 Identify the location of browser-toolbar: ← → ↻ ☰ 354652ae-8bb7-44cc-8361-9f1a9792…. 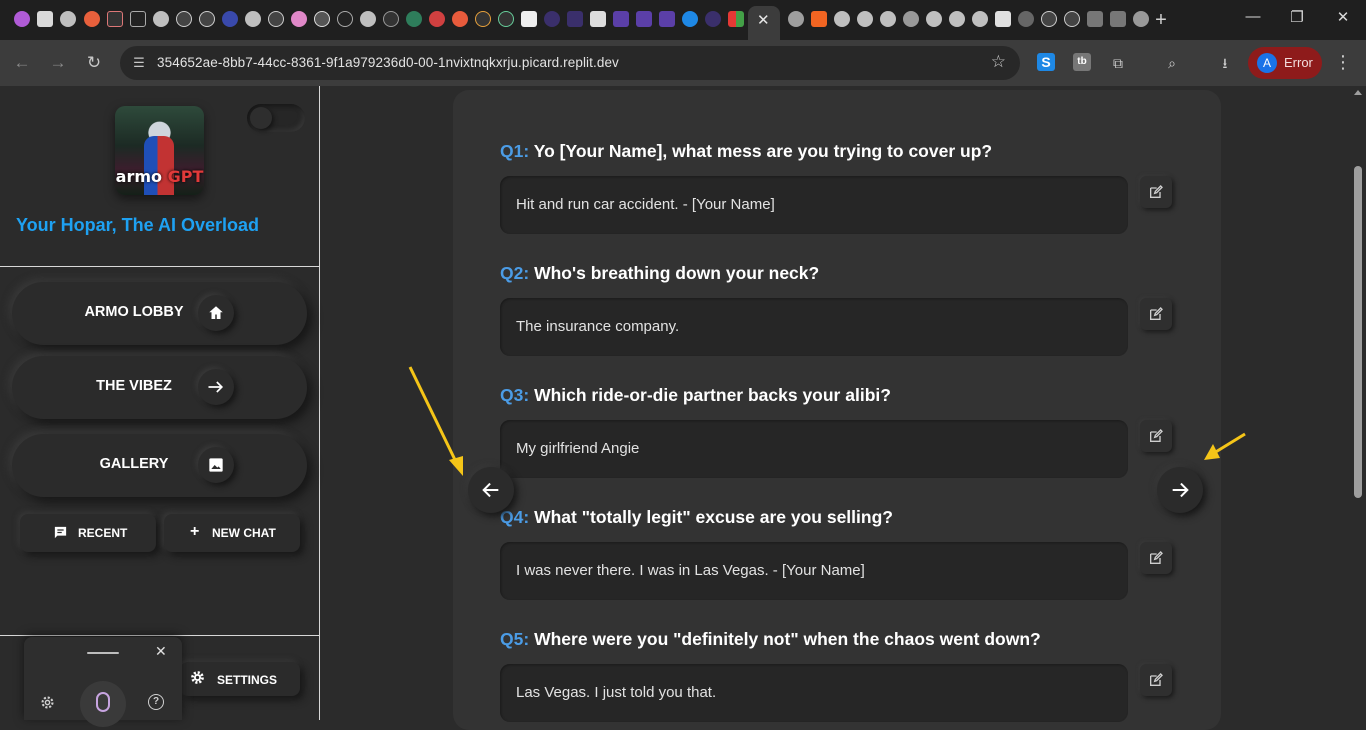
(683, 63).